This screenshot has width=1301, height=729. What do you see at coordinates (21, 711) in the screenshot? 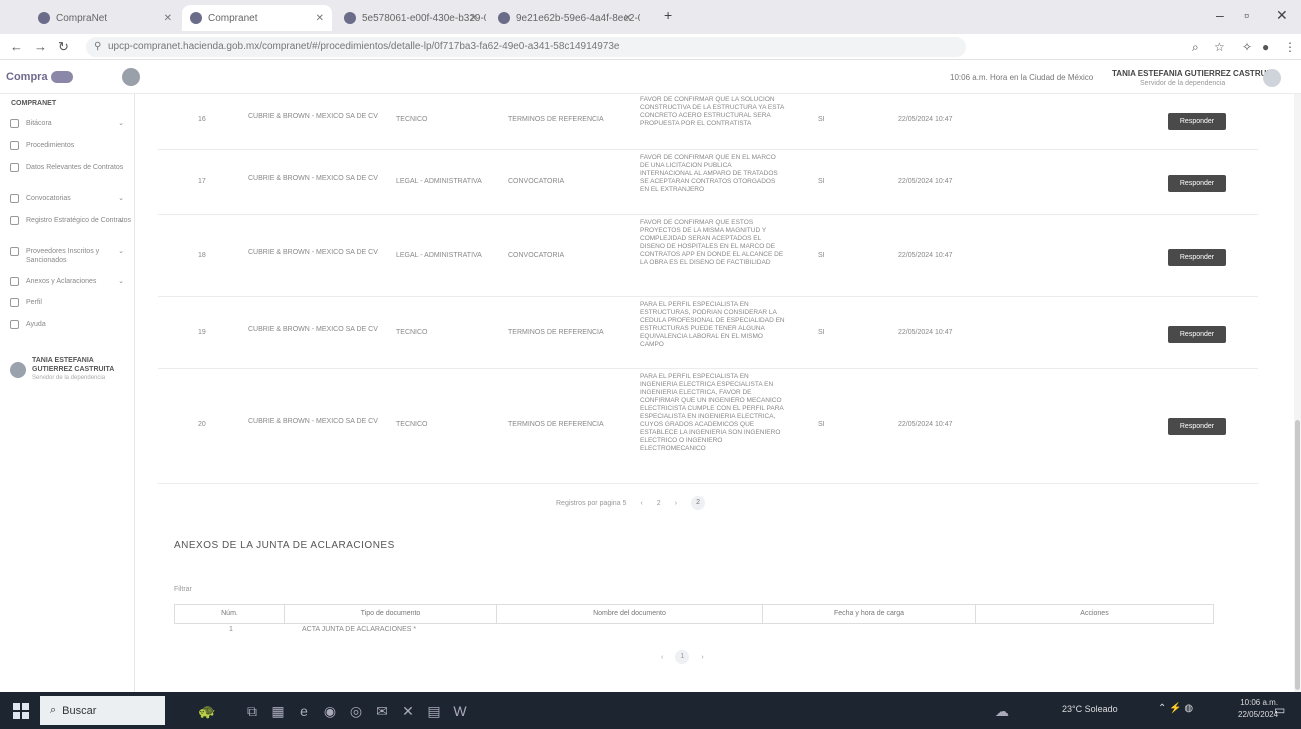
I see `windows-start-icon` at bounding box center [21, 711].